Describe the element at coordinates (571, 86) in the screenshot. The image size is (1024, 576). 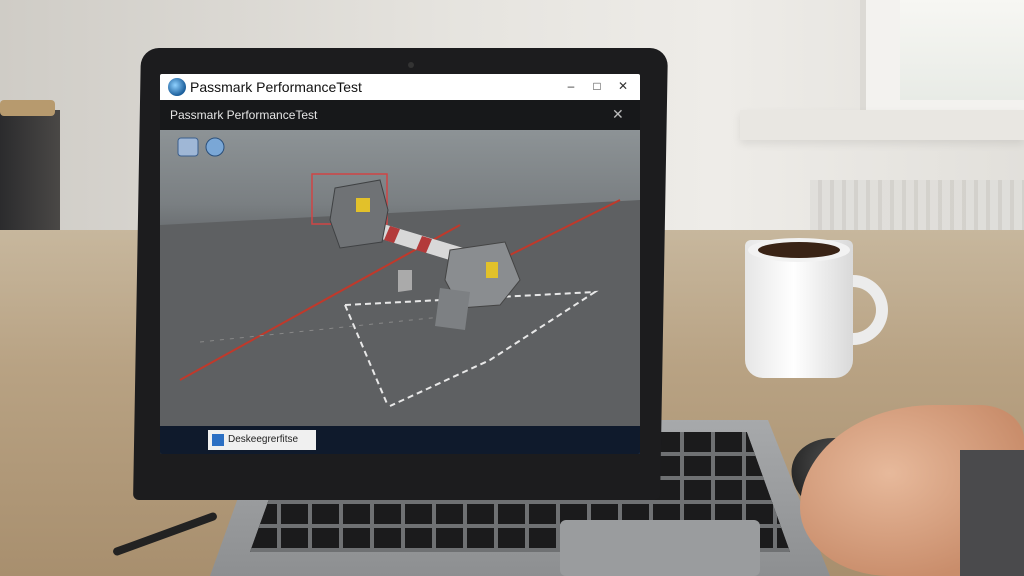
I see `minimize-button: –` at that location.